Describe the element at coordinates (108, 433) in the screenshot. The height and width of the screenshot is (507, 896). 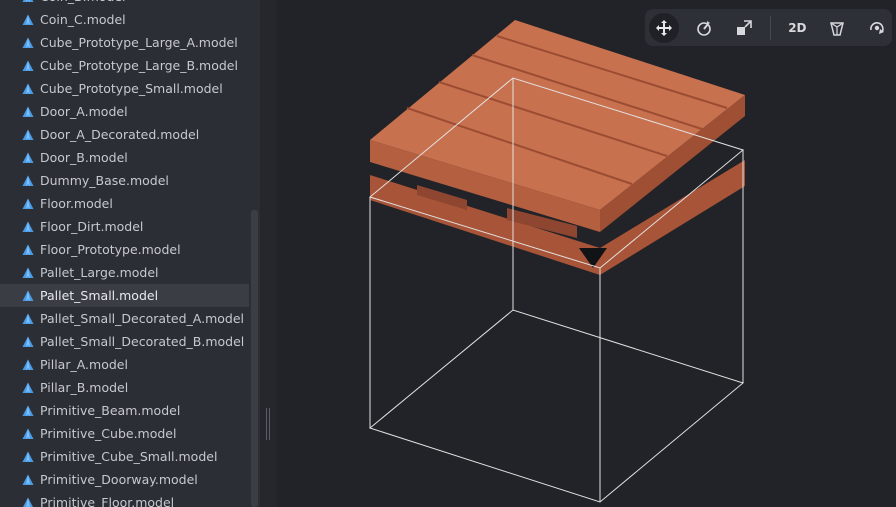
I see `asset-list-item-label: Primitive_Cube.model` at that location.